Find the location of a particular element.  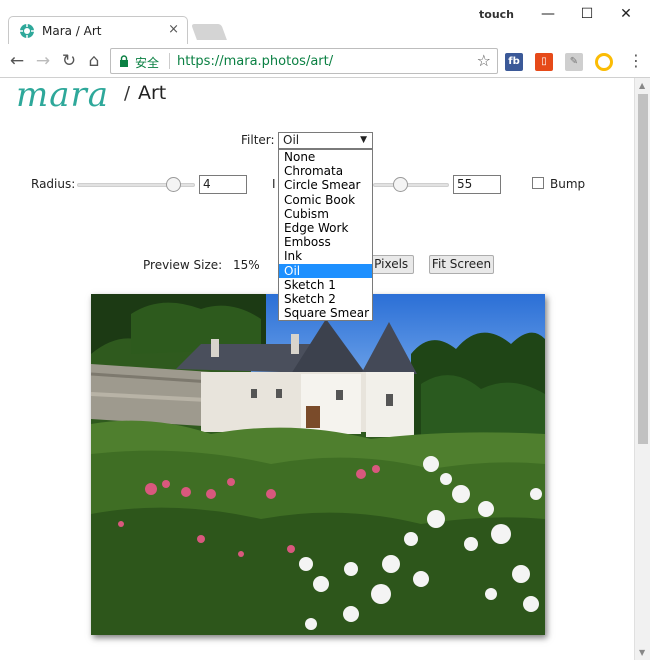

url-text: https://mara.photos/art/ is located at coordinates (255, 61).